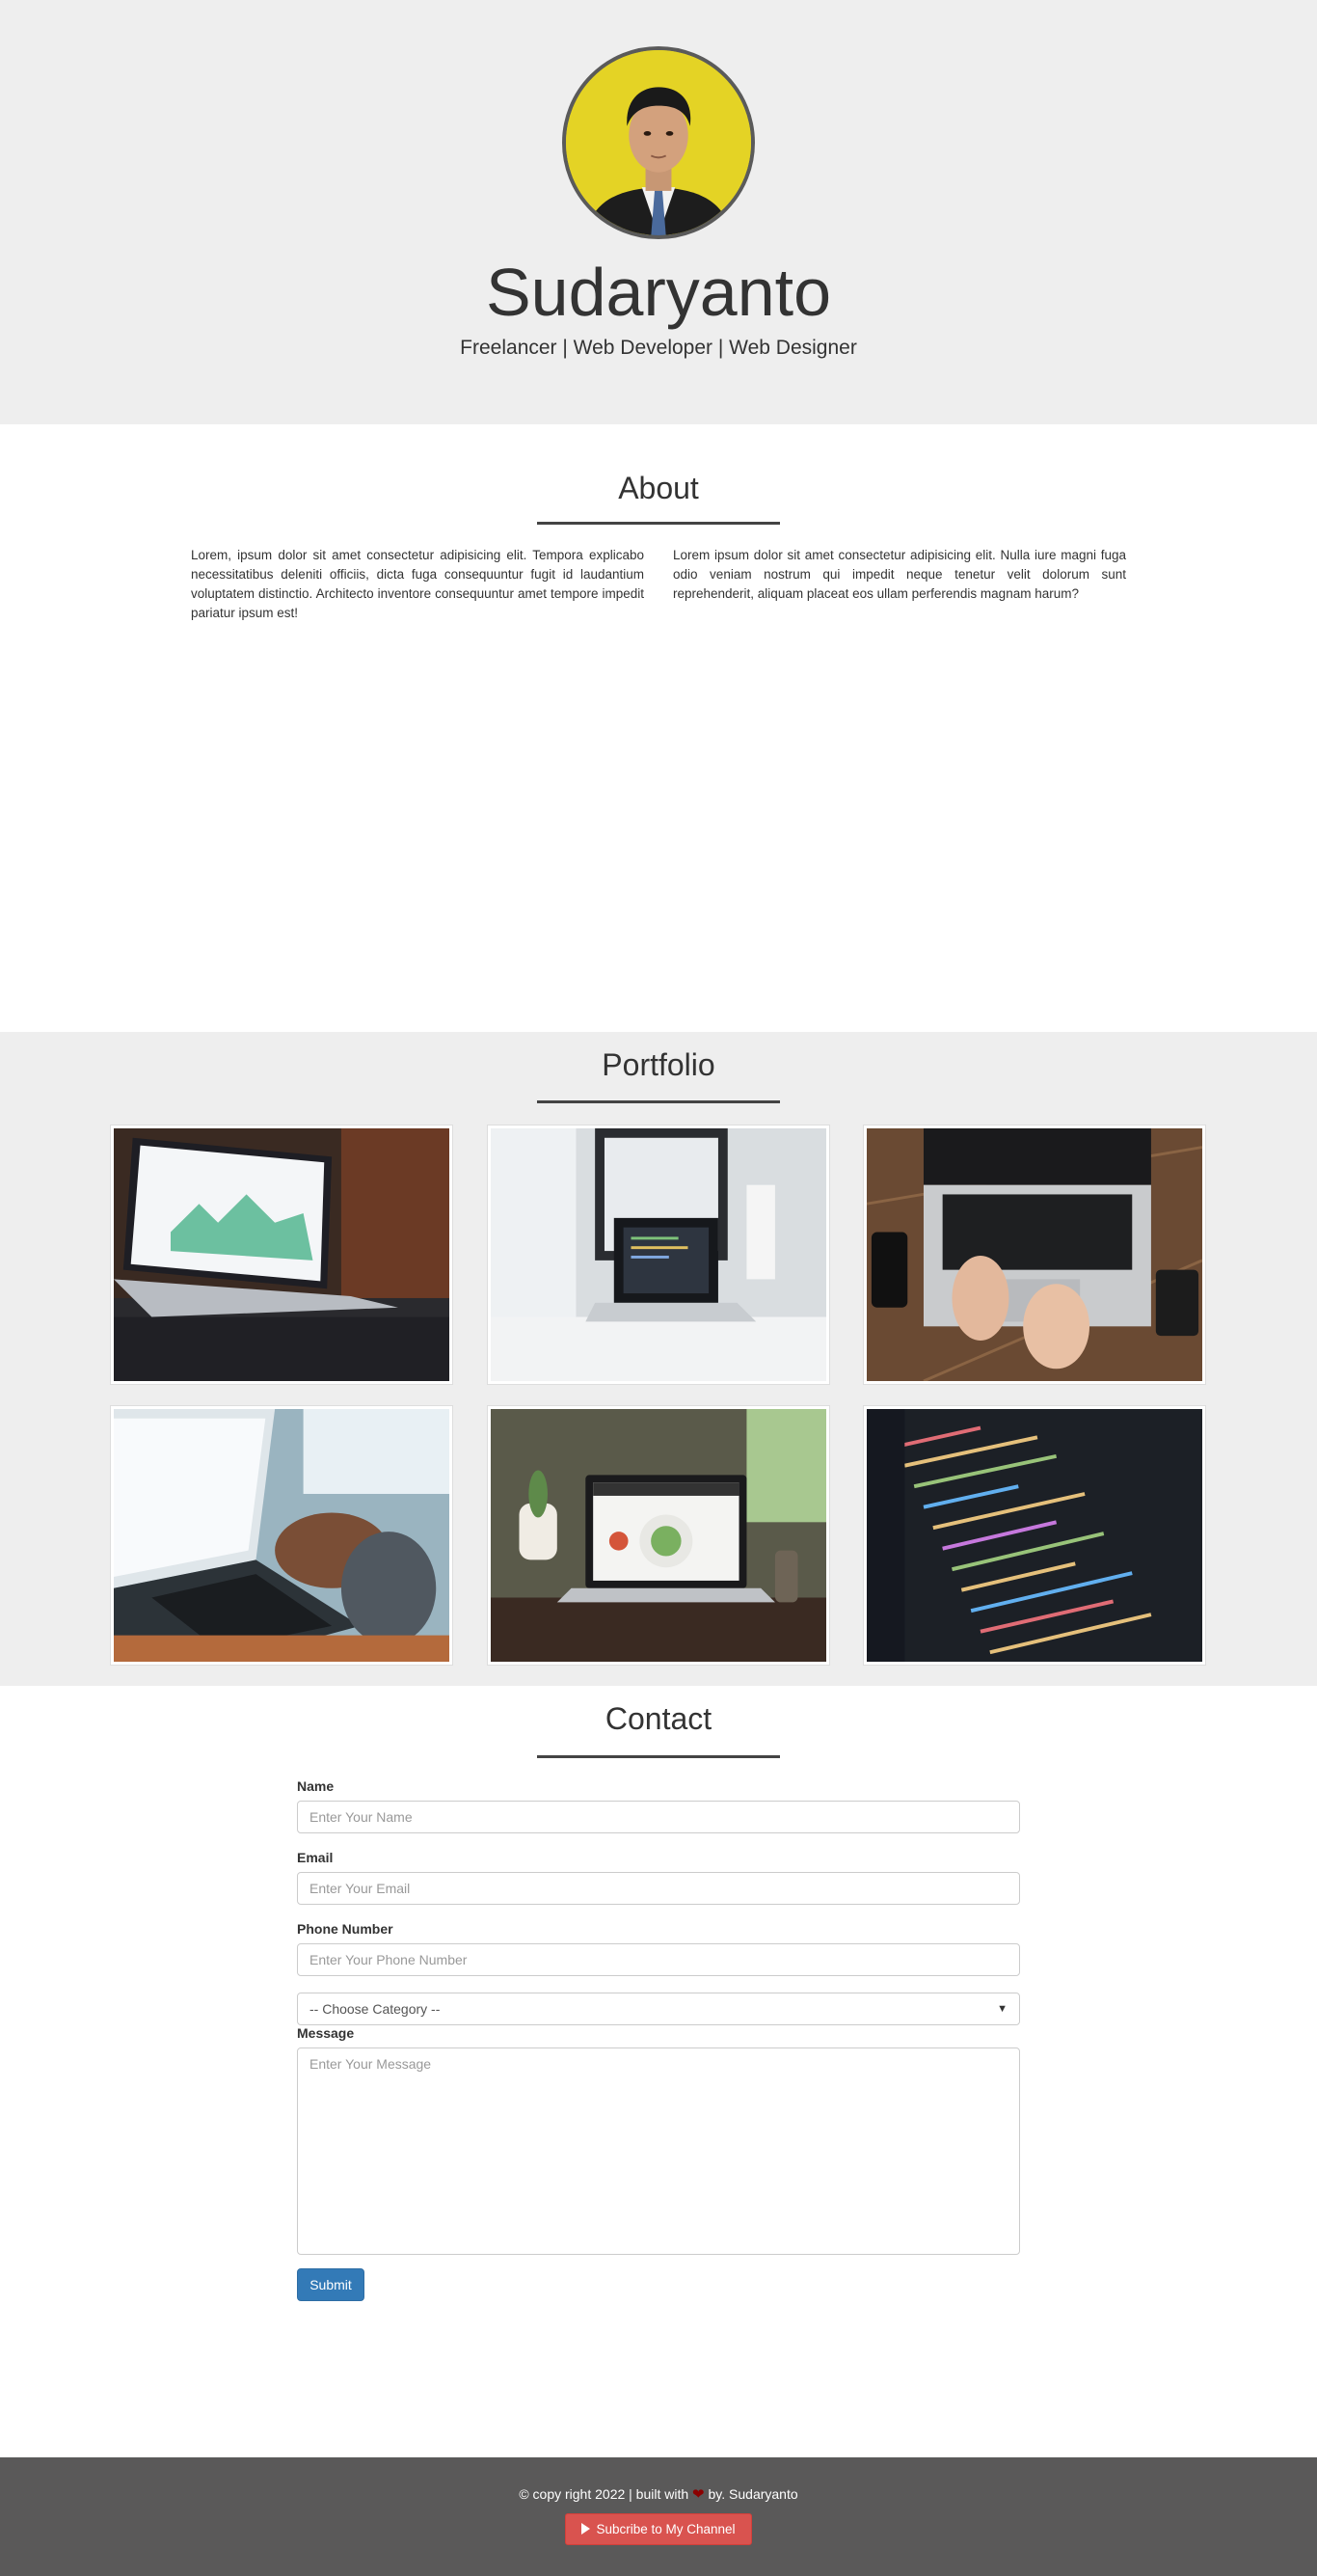  I want to click on copyright-prefix: © copy right 2022 | built with, so click(604, 2494).